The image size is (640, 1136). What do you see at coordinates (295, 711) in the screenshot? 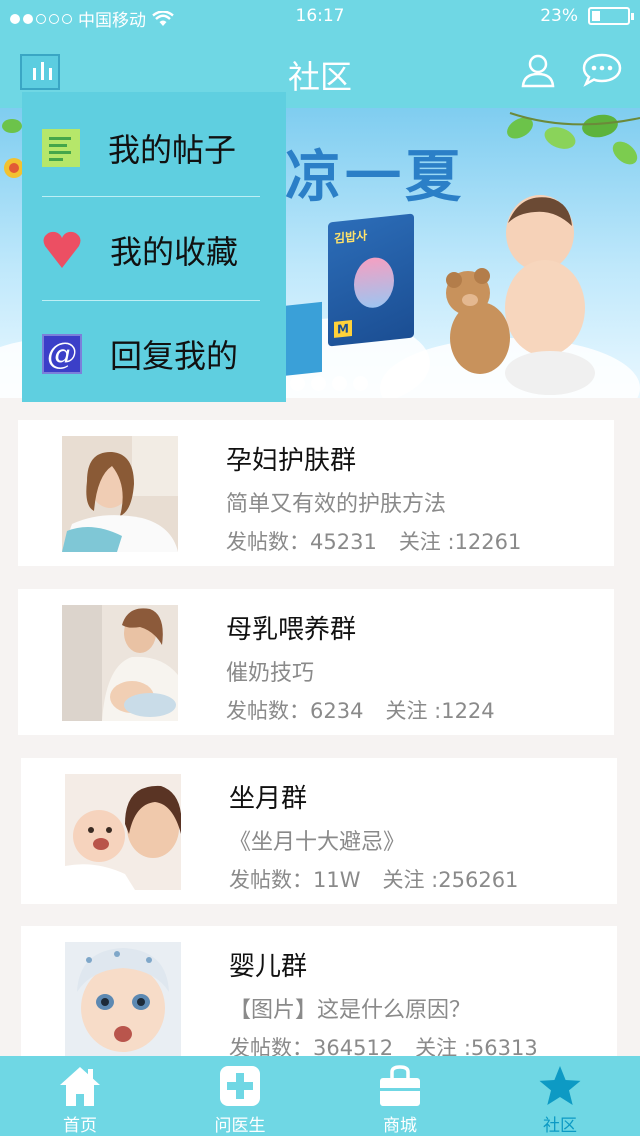
I see `post-count: 发帖数：6234` at bounding box center [295, 711].